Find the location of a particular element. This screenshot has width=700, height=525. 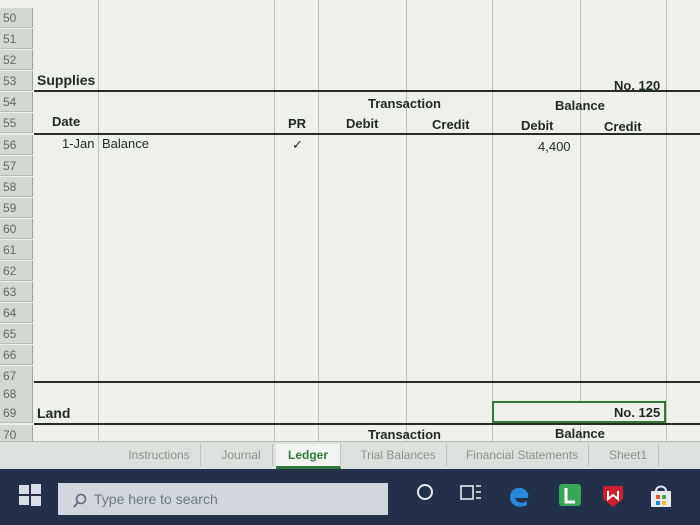

sheet-row: 63 is located at coordinates (350, 292).